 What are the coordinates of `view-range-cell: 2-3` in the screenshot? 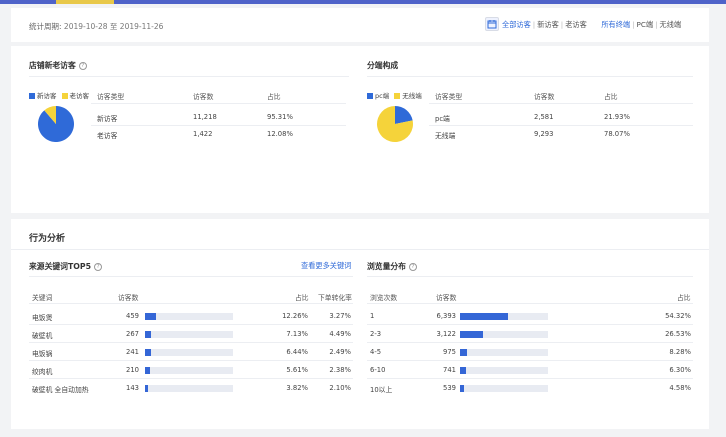 It's located at (376, 334).